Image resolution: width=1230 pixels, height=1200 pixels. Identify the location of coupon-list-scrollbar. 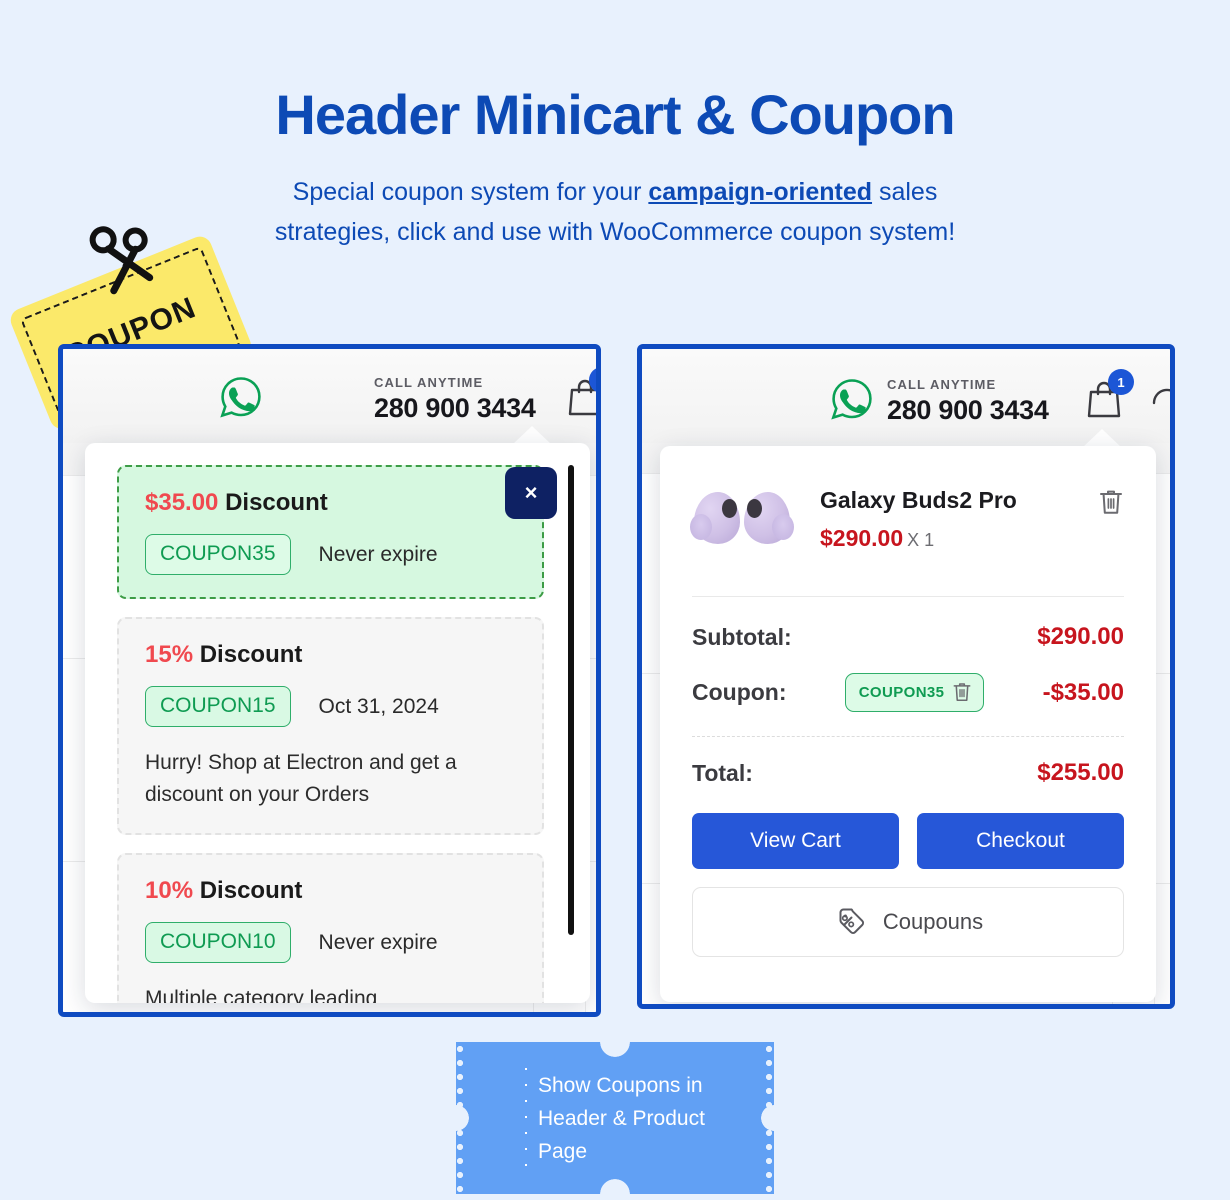
(571, 700).